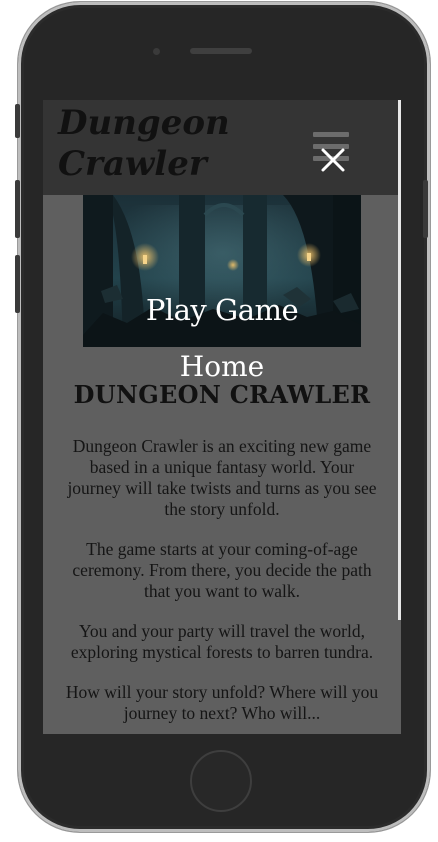 This screenshot has height=842, width=438. I want to click on front-camera, so click(156, 51).